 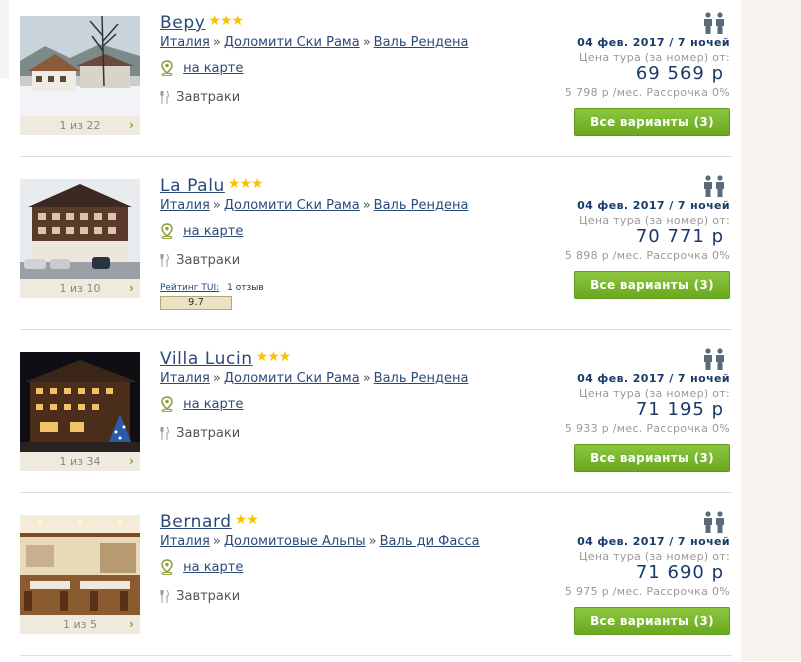 I want to click on installment-text: 5 898 р /мес. Рассрочка 0%, so click(x=647, y=255).